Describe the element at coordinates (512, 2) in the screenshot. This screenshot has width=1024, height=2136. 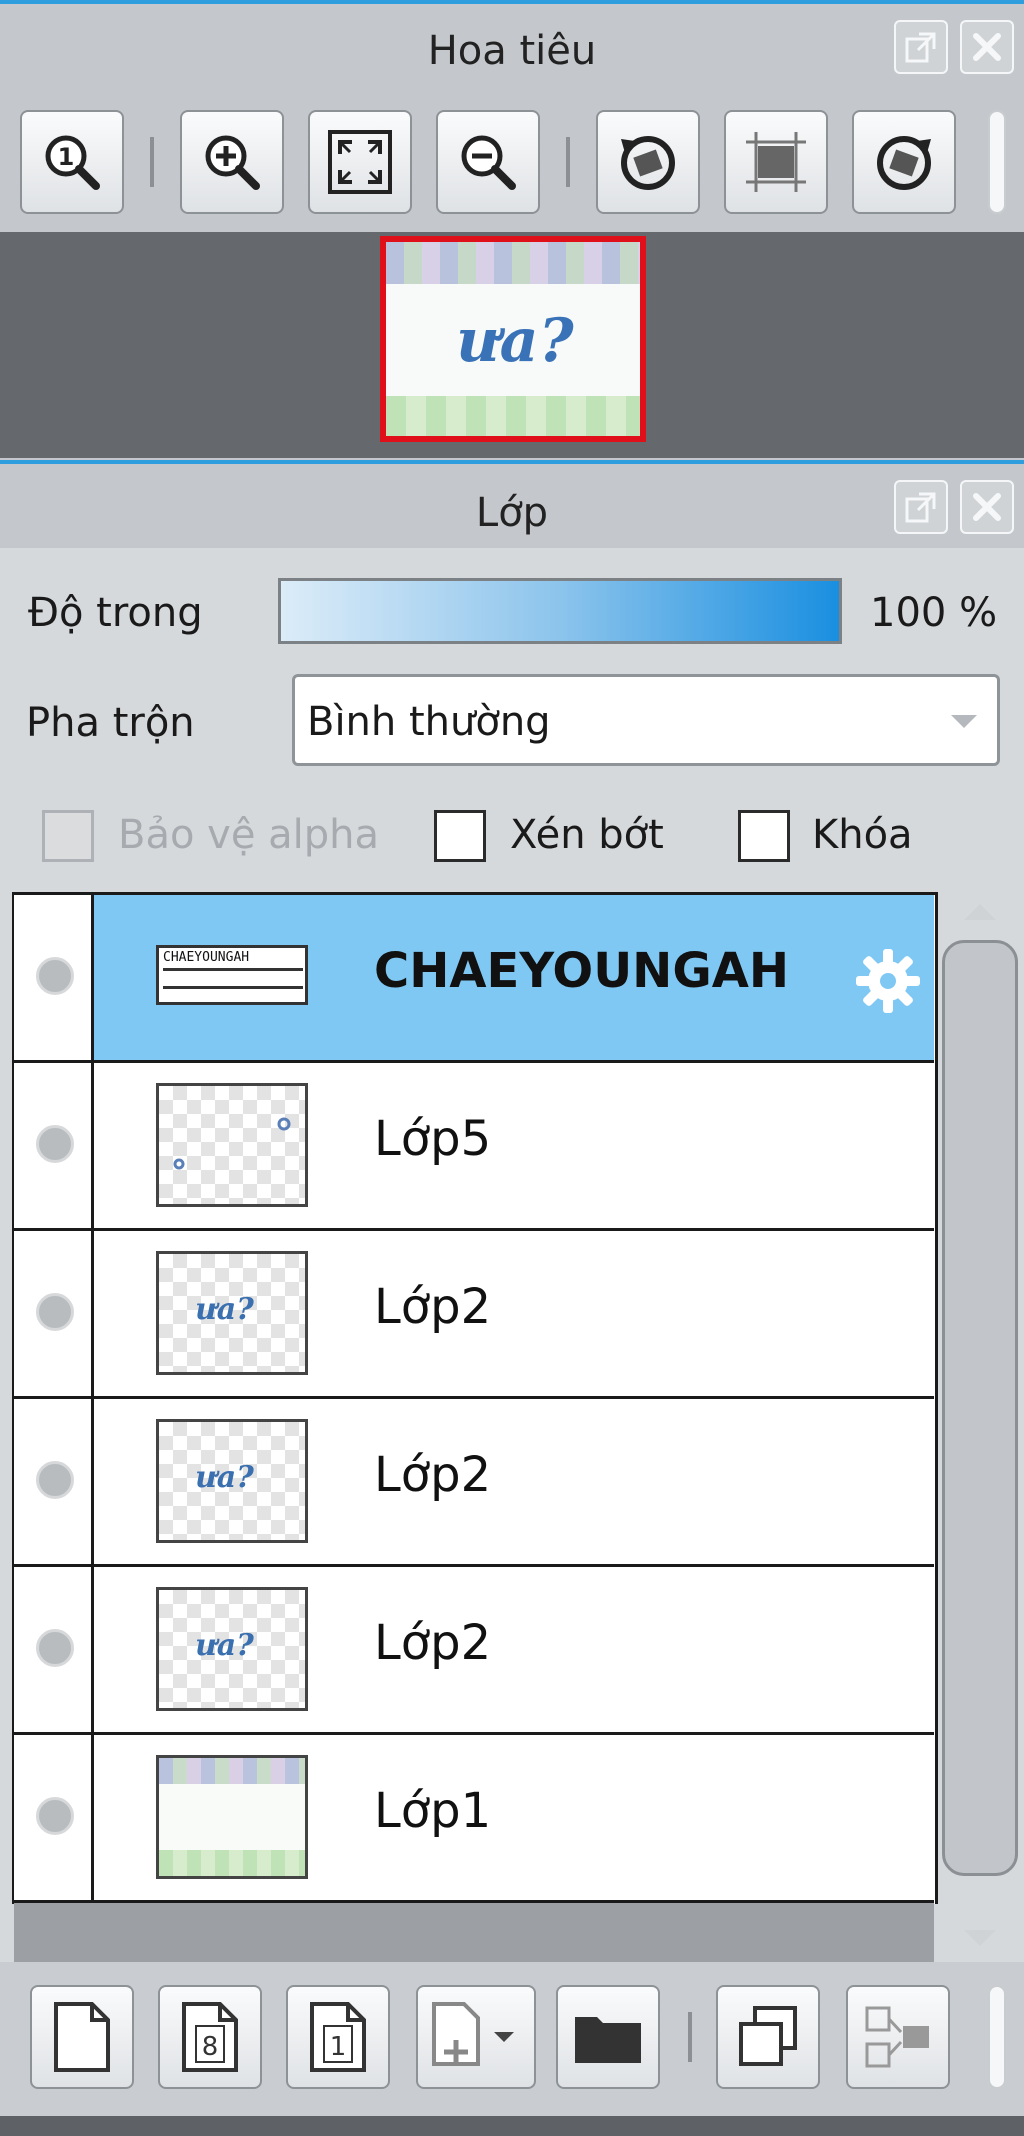
I see `navigator-panel-topline` at that location.